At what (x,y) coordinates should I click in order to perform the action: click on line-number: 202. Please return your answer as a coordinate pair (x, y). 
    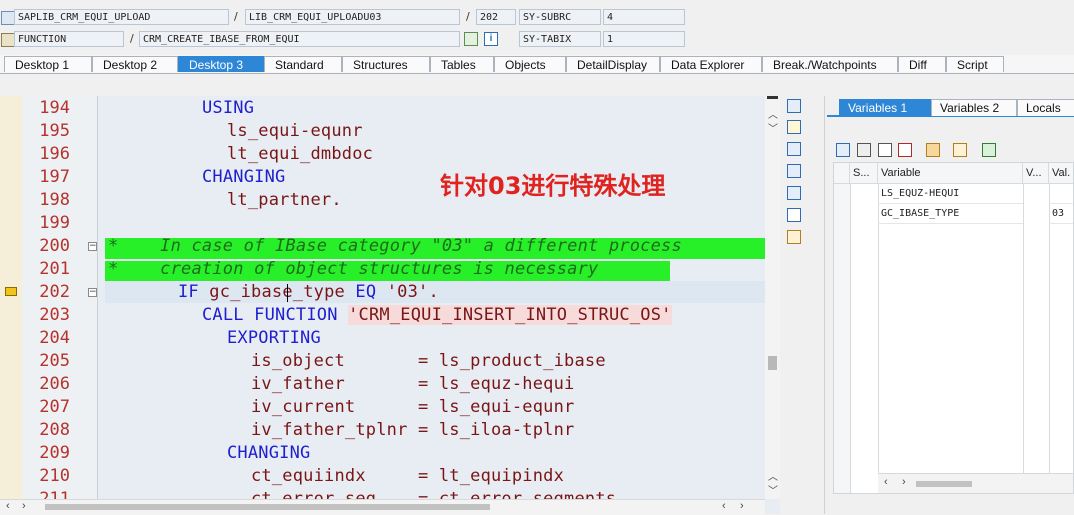
    Looking at the image, I should click on (54, 292).